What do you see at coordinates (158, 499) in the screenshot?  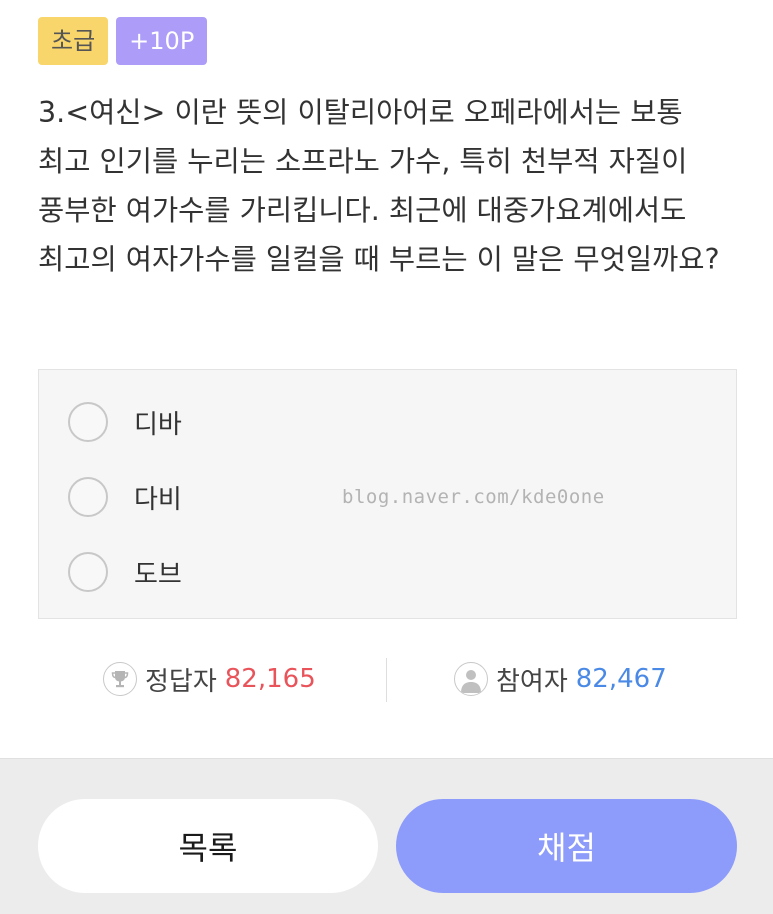 I see `option-label: 다비` at bounding box center [158, 499].